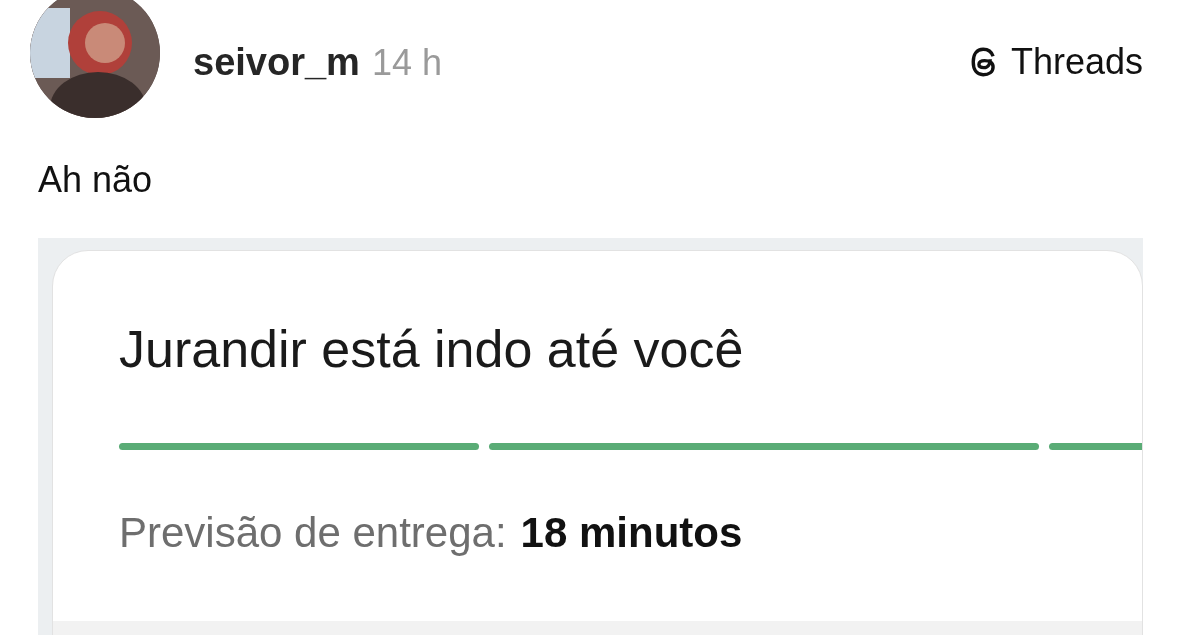 This screenshot has width=1179, height=635. Describe the element at coordinates (406, 62) in the screenshot. I see `timestamp: 14 h` at that location.